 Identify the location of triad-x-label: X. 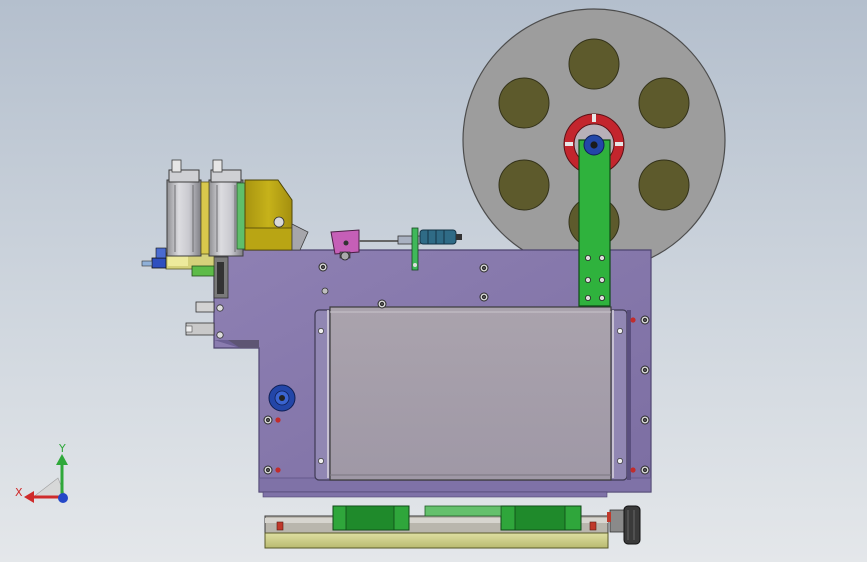
(19, 492).